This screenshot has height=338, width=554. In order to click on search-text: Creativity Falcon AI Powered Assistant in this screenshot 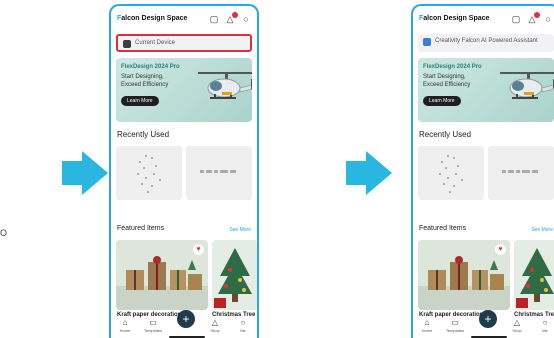, I will do `click(486, 41)`.